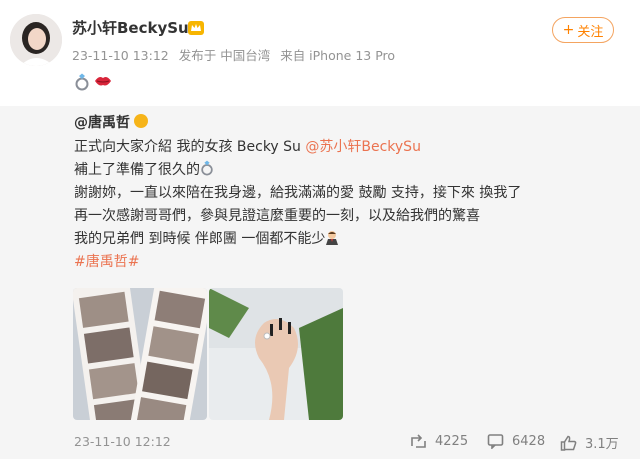 The width and height of the screenshot is (640, 459). What do you see at coordinates (140, 354) in the screenshot?
I see `photo-strip-image` at bounding box center [140, 354].